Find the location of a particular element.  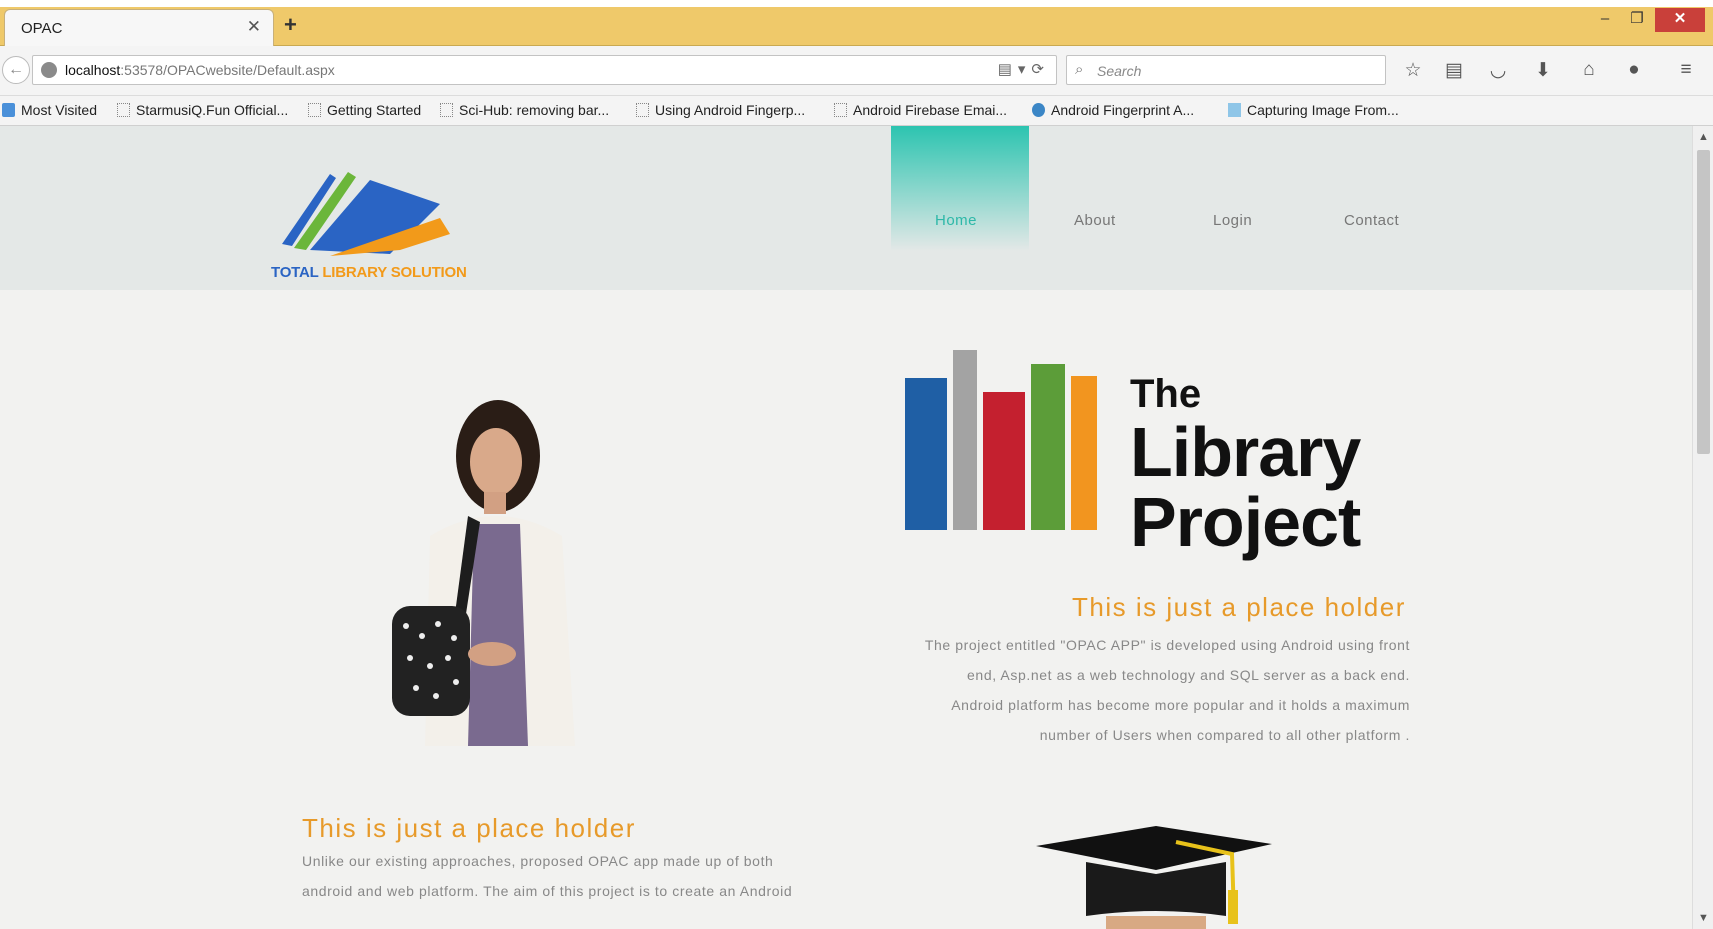

url-host: localhost is located at coordinates (93, 70).